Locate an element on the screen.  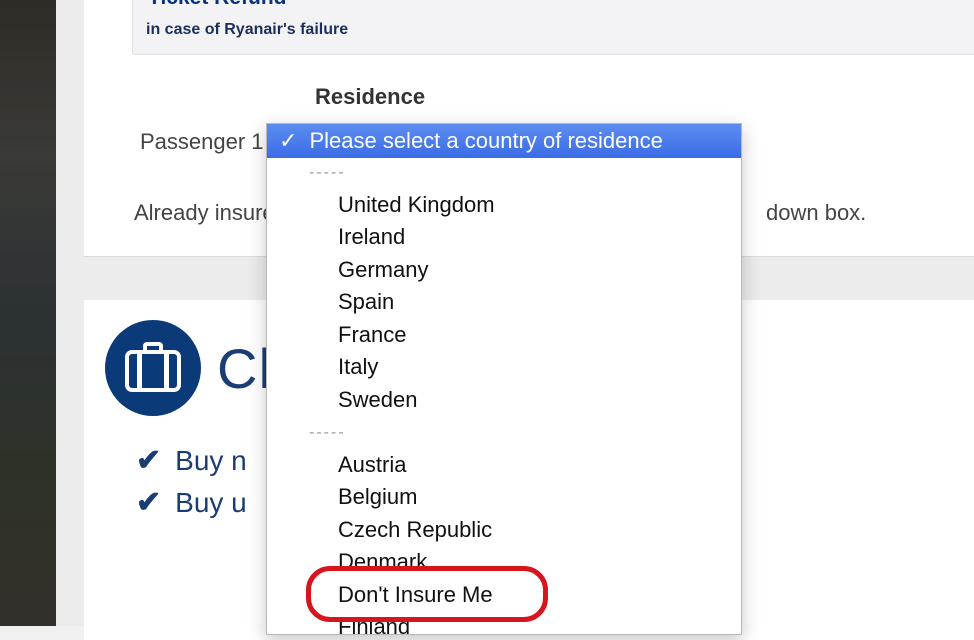
suitcase-icon is located at coordinates (153, 368).